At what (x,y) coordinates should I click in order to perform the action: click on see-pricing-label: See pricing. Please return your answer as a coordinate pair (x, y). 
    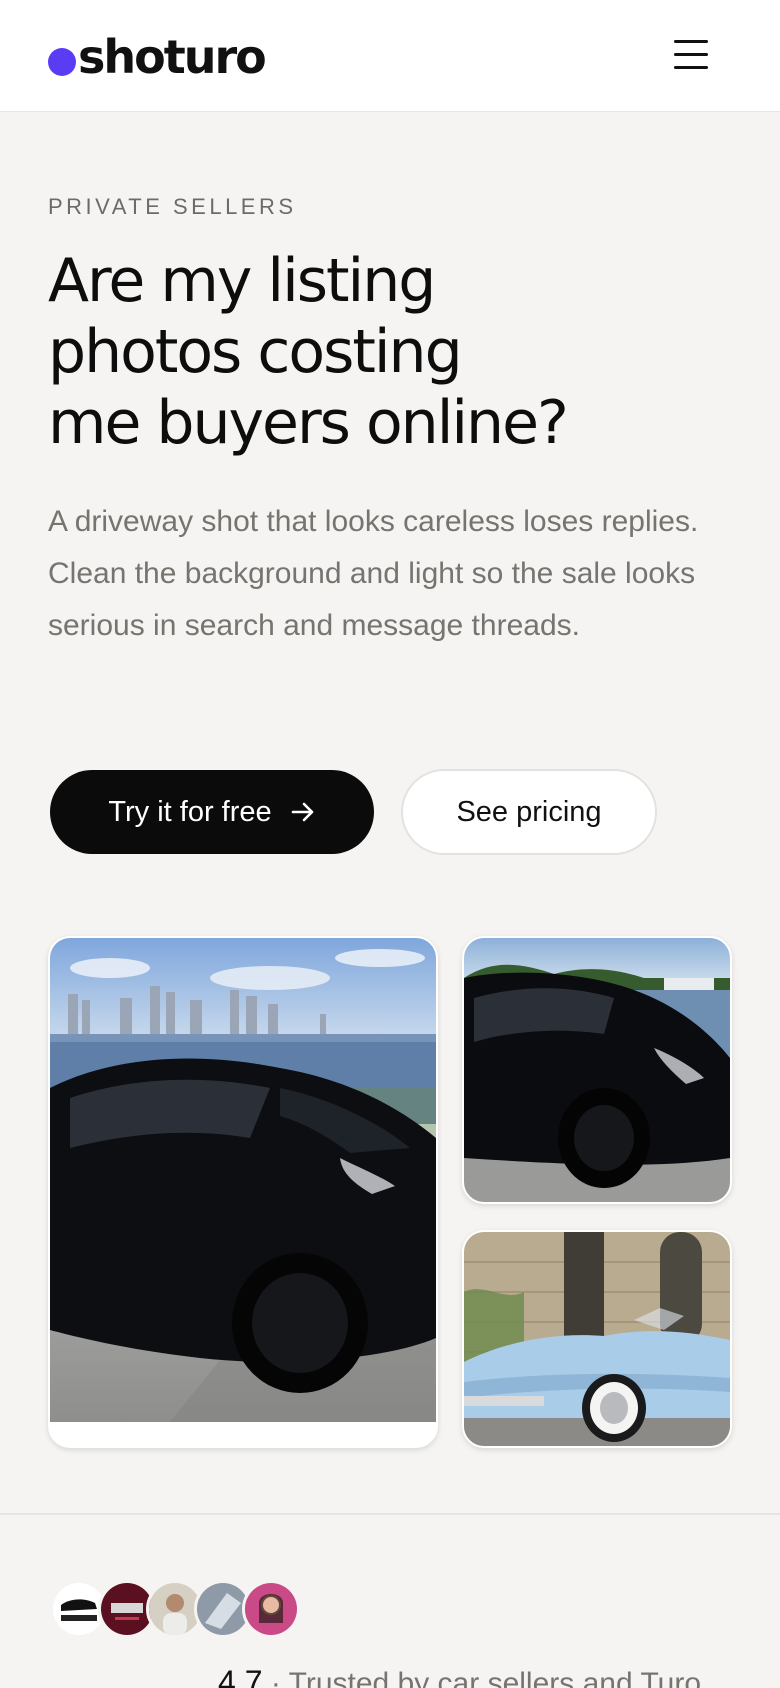
    Looking at the image, I should click on (529, 811).